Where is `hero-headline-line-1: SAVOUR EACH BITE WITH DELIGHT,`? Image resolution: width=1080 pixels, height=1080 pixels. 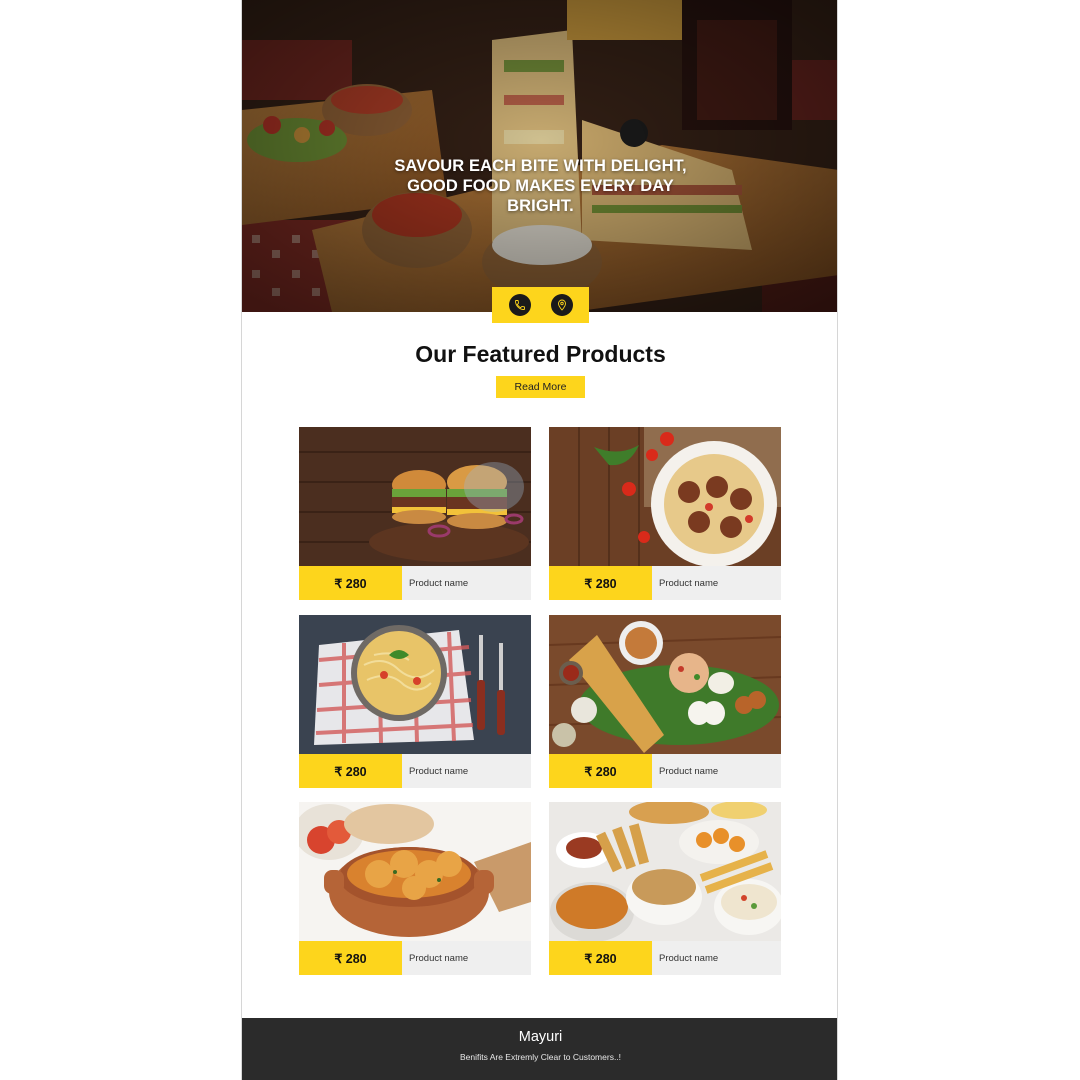
hero-headline-line-1: SAVOUR EACH BITE WITH DELIGHT, is located at coordinates (540, 166).